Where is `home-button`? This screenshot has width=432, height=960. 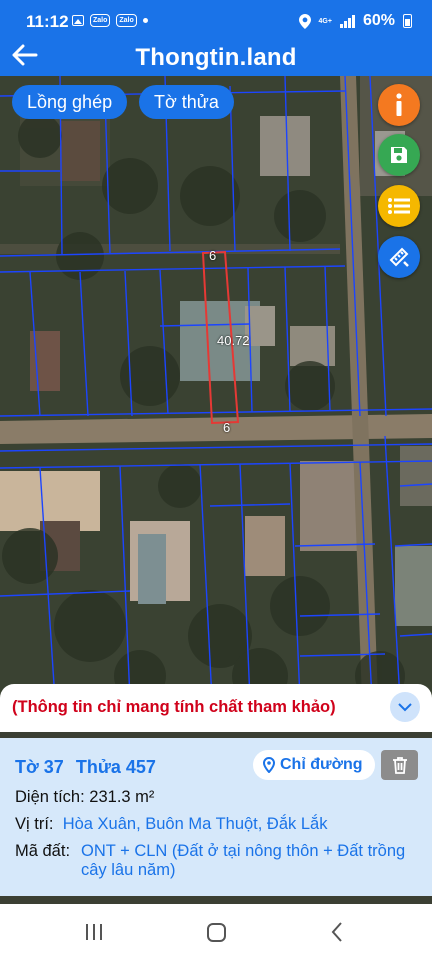 home-button is located at coordinates (216, 932).